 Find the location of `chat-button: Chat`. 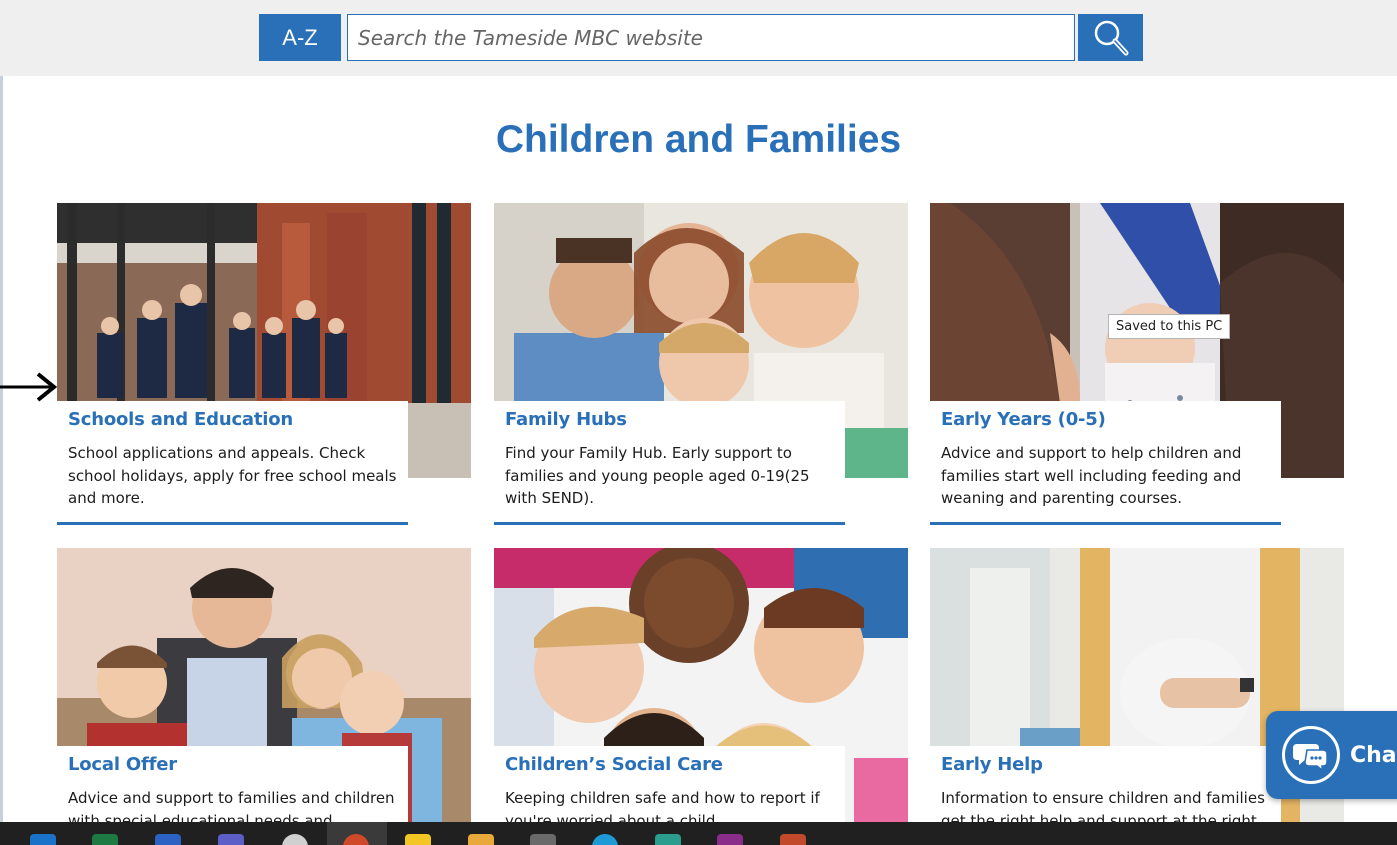

chat-button: Chat is located at coordinates (1331, 755).